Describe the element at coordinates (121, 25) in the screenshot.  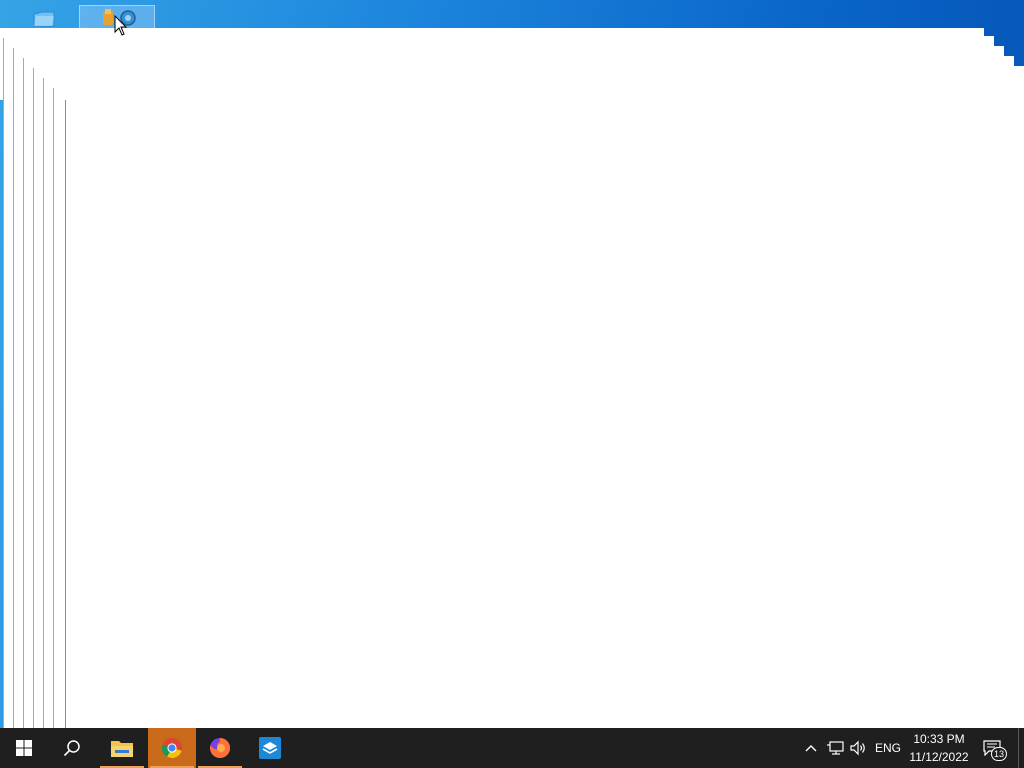
I see `mouse-cursor-icon` at that location.